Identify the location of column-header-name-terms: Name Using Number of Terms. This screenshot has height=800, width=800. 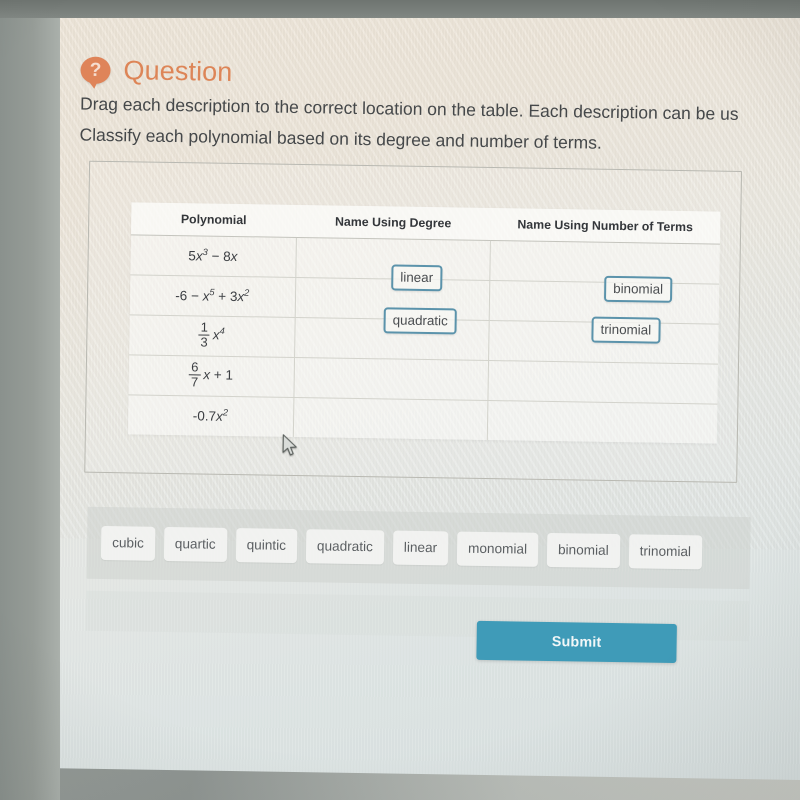
(605, 226).